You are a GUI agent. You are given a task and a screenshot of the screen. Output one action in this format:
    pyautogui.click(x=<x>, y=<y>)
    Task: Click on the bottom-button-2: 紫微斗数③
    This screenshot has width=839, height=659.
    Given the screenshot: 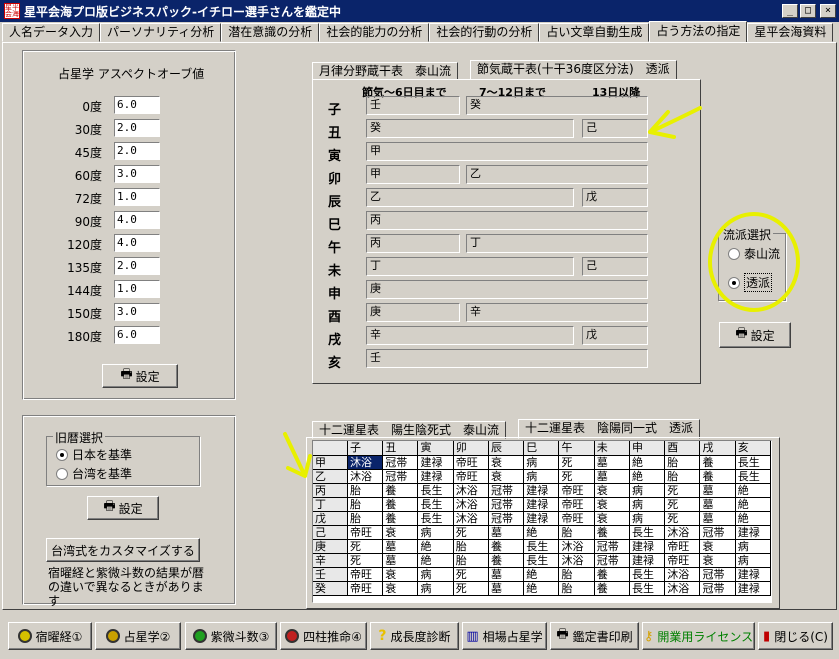 What is the action you would take?
    pyautogui.click(x=231, y=636)
    